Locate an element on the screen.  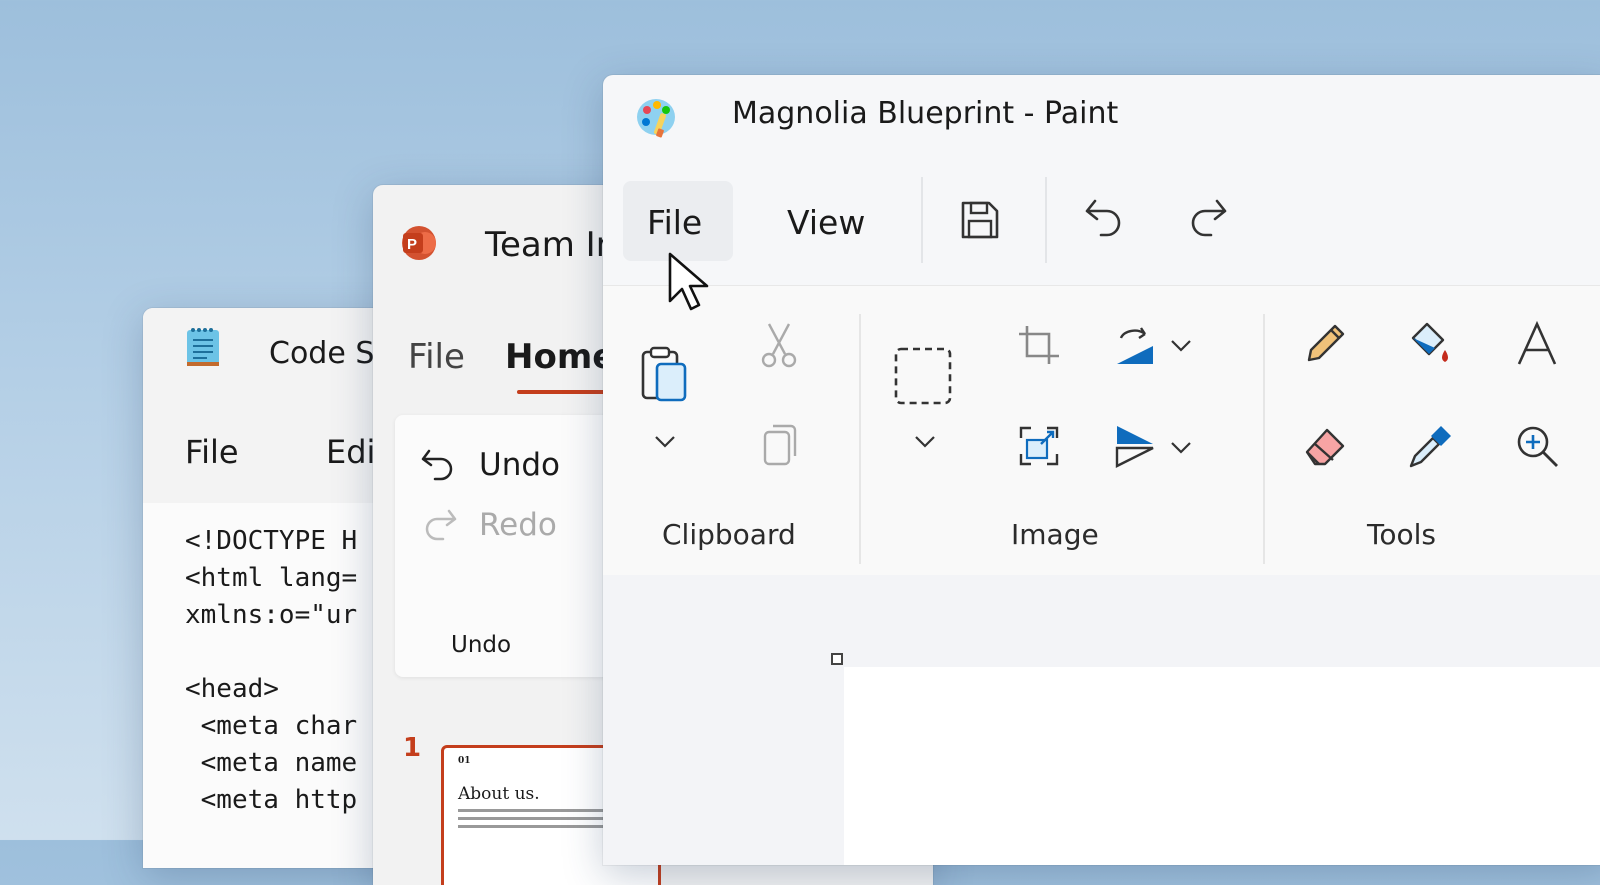
save-icon is located at coordinates (980, 220).